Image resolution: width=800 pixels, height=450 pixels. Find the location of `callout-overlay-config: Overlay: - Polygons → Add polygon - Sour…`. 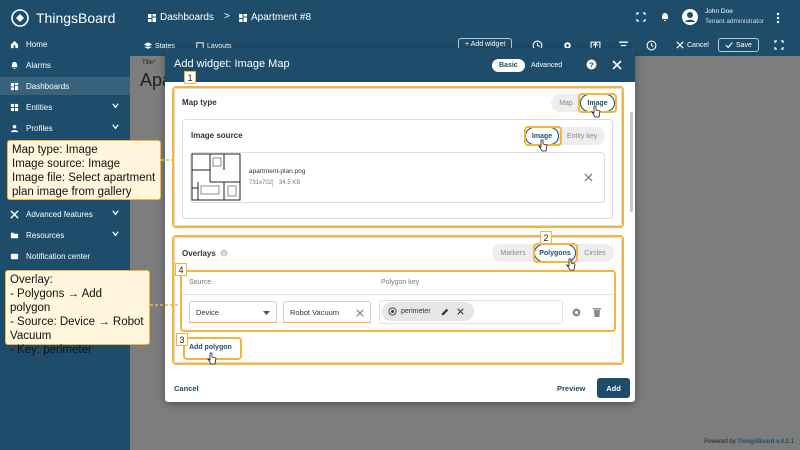

callout-overlay-config: Overlay: - Polygons → Add polygon - Sour… is located at coordinates (77, 313).